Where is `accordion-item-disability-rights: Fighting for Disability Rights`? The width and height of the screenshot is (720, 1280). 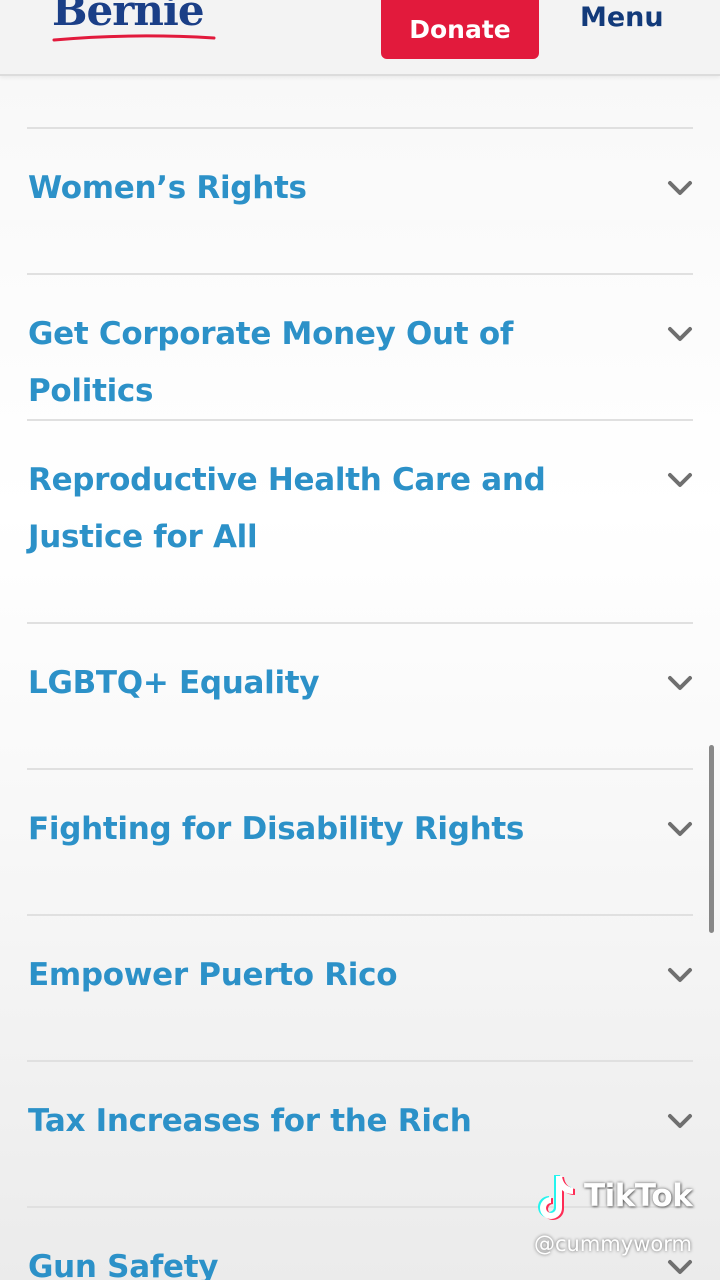
accordion-item-disability-rights: Fighting for Disability Rights is located at coordinates (360, 831).